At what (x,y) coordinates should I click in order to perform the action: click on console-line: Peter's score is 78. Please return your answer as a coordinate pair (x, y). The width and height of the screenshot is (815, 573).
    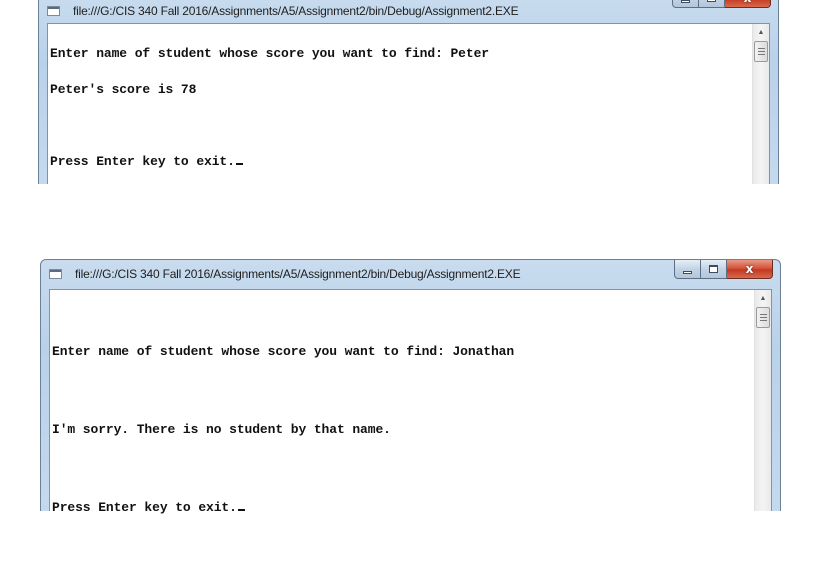
    Looking at the image, I should click on (123, 89).